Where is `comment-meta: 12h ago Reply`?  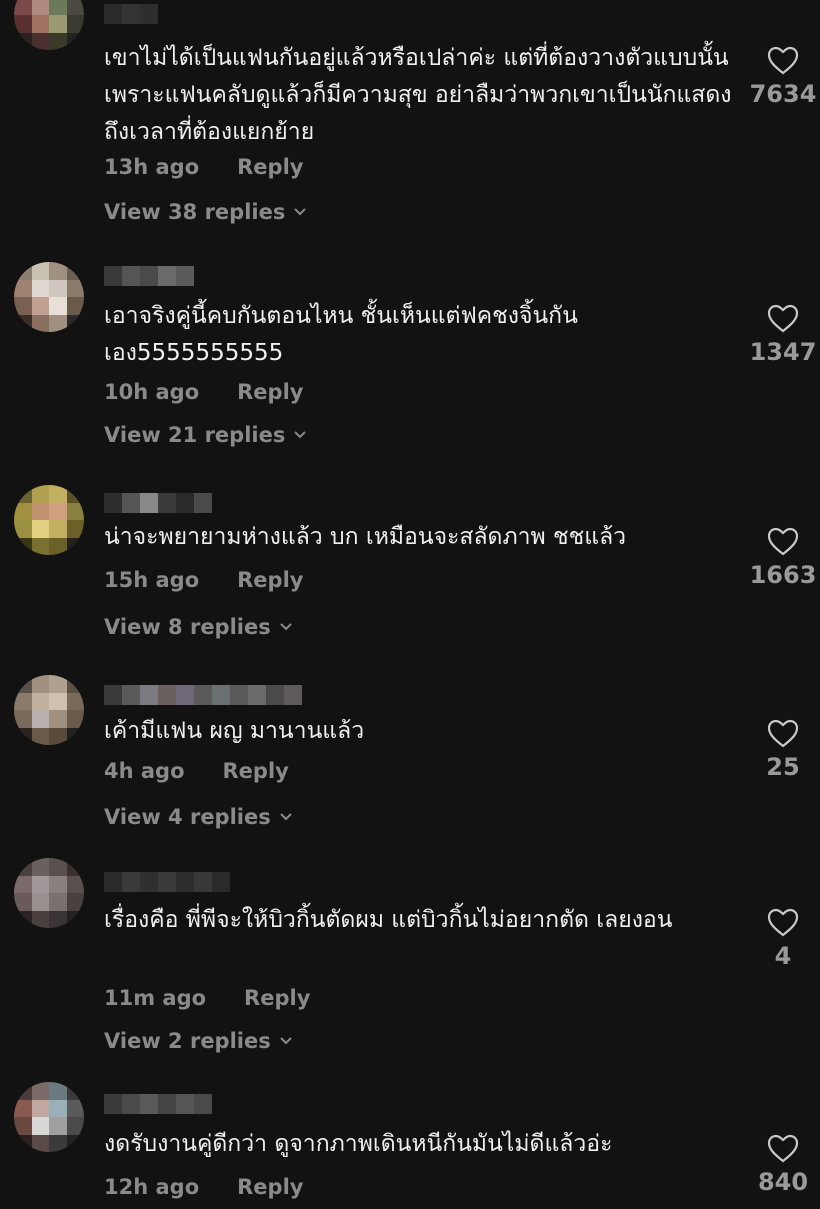 comment-meta: 12h ago Reply is located at coordinates (203, 1187).